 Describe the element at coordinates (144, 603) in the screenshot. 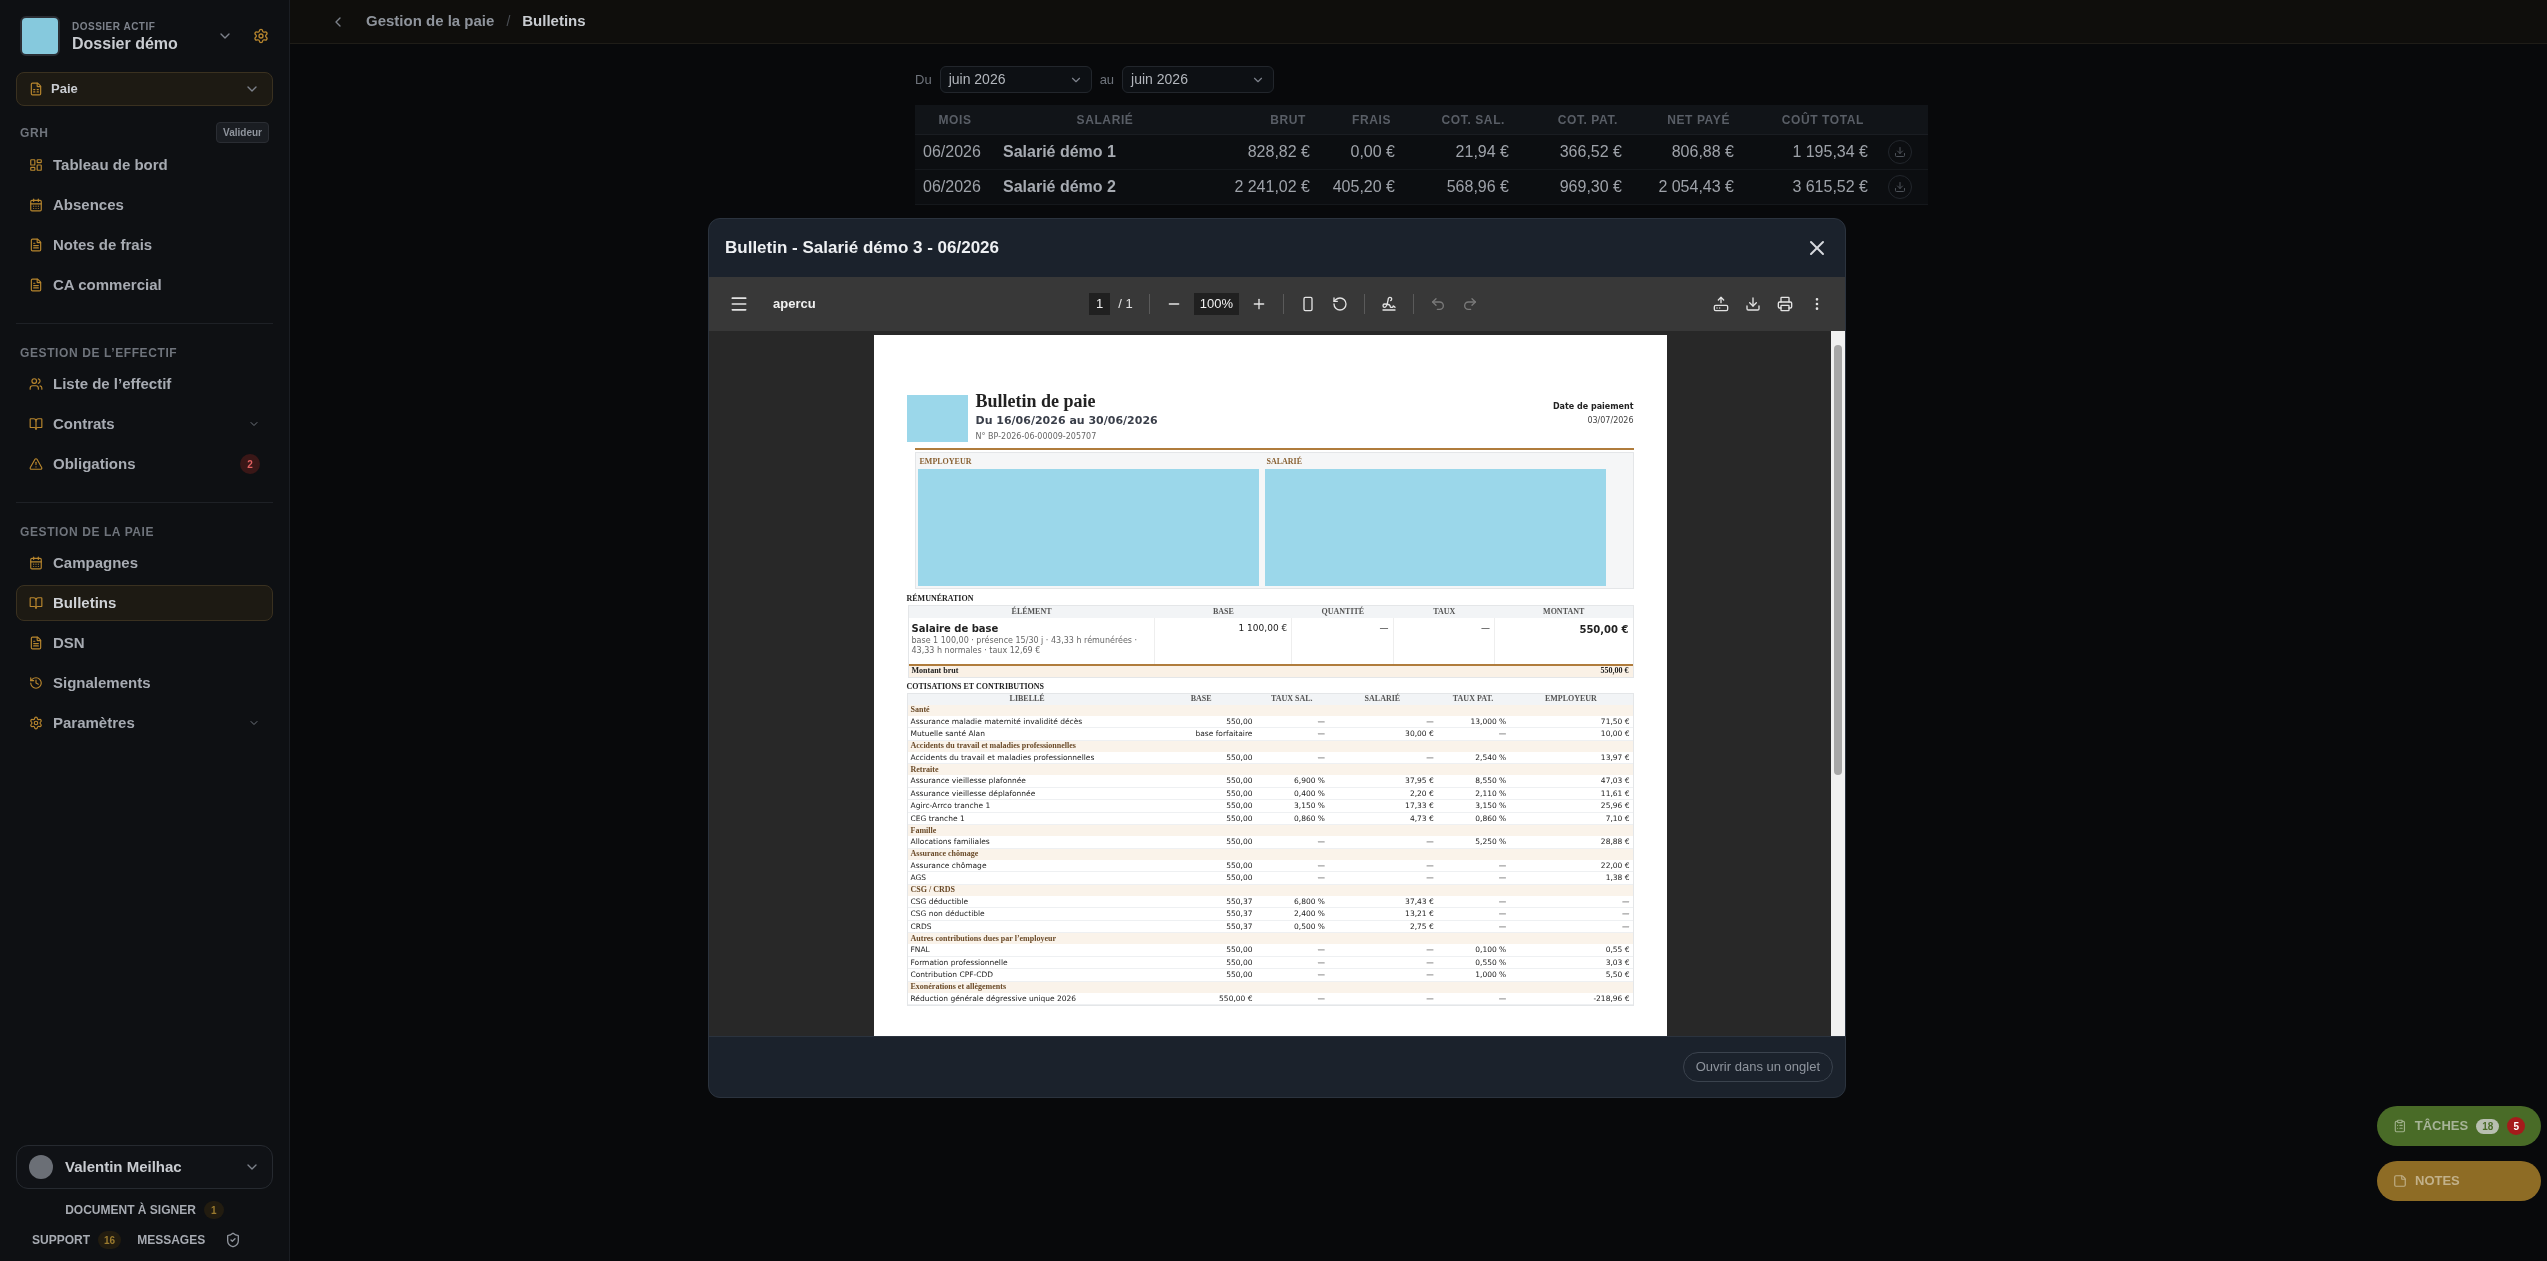

I see `nav-item: Bulletins` at that location.